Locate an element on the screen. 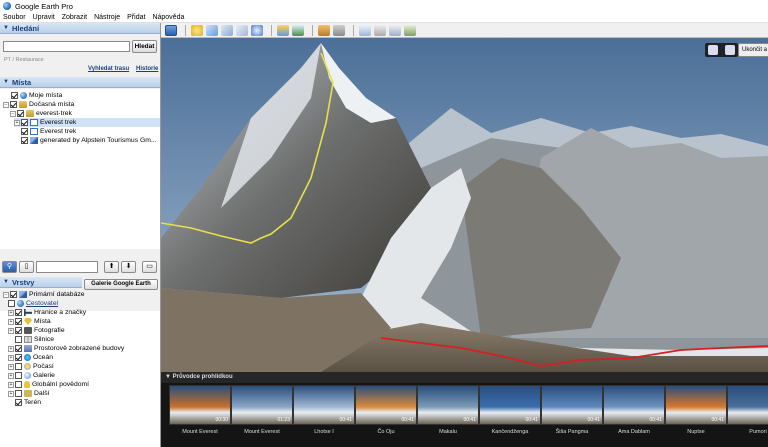 This screenshot has height=447, width=768. move-up-button: ⬆ is located at coordinates (111, 266).